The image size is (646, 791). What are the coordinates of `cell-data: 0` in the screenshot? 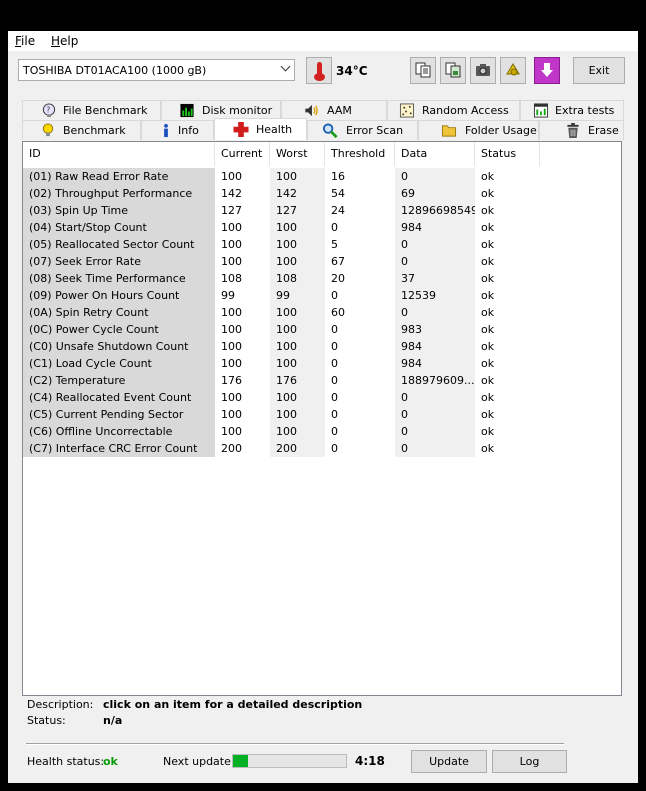 It's located at (435, 244).